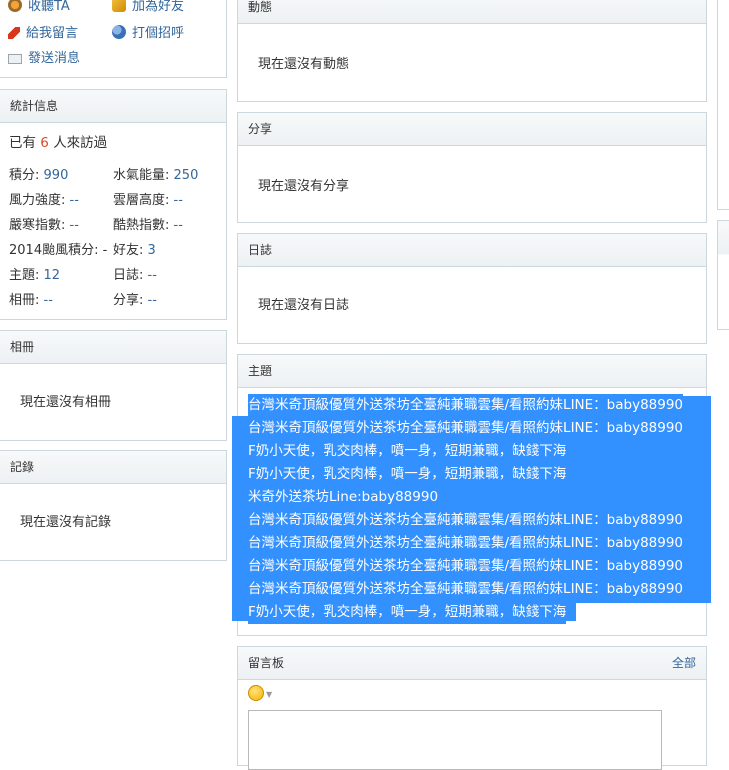  Describe the element at coordinates (113, 106) in the screenshot. I see `stats-header: 統計信息` at that location.